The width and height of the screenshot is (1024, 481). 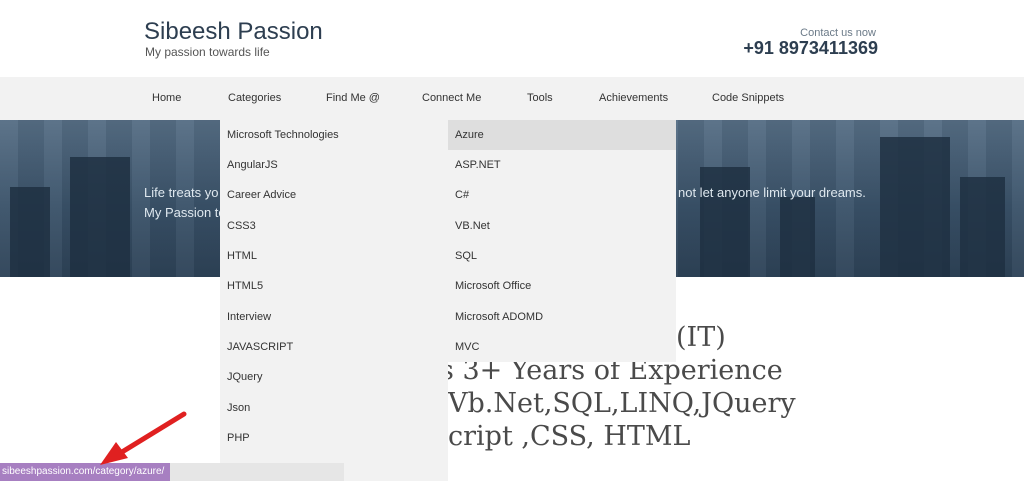 What do you see at coordinates (772, 192) in the screenshot?
I see `hero-text-line-1-right: not let anyone limit your dreams.` at bounding box center [772, 192].